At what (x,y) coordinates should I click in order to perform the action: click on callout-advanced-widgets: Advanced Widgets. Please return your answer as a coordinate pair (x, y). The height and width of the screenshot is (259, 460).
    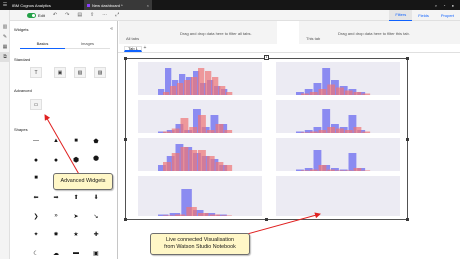
    Looking at the image, I should click on (83, 181).